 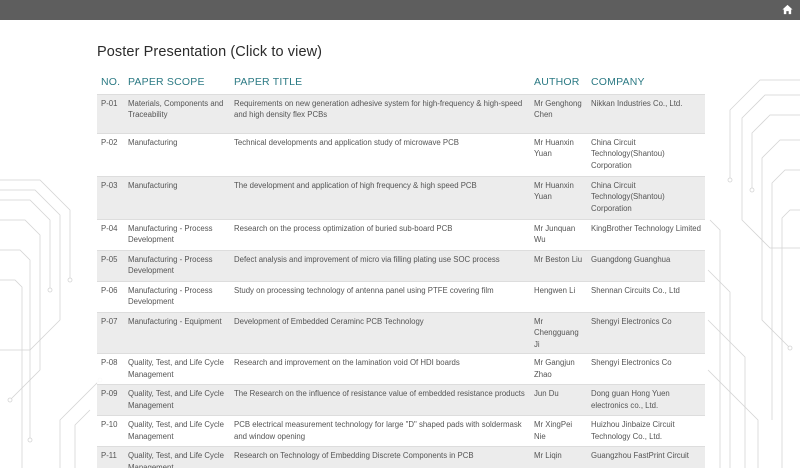 I want to click on paper-company: Guangdong Guanghua, so click(x=646, y=265).